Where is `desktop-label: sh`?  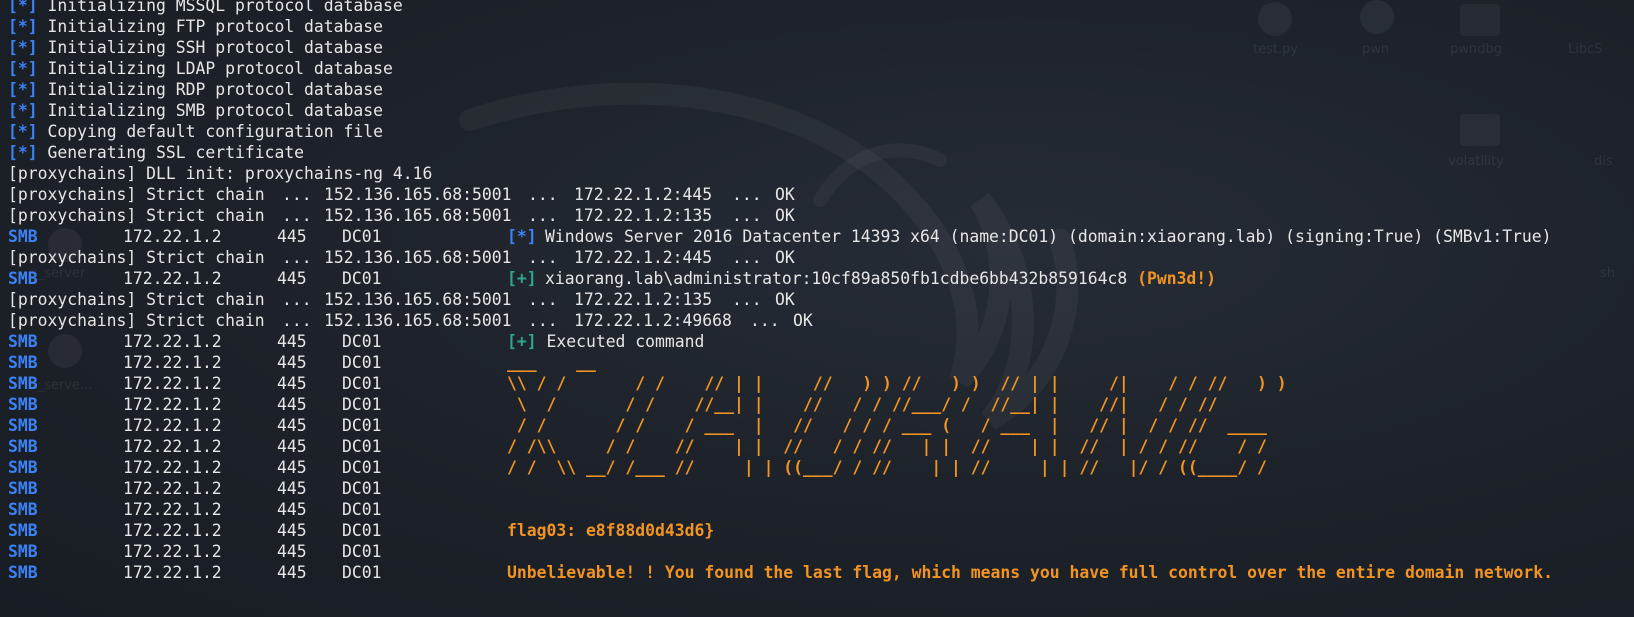 desktop-label: sh is located at coordinates (1608, 273).